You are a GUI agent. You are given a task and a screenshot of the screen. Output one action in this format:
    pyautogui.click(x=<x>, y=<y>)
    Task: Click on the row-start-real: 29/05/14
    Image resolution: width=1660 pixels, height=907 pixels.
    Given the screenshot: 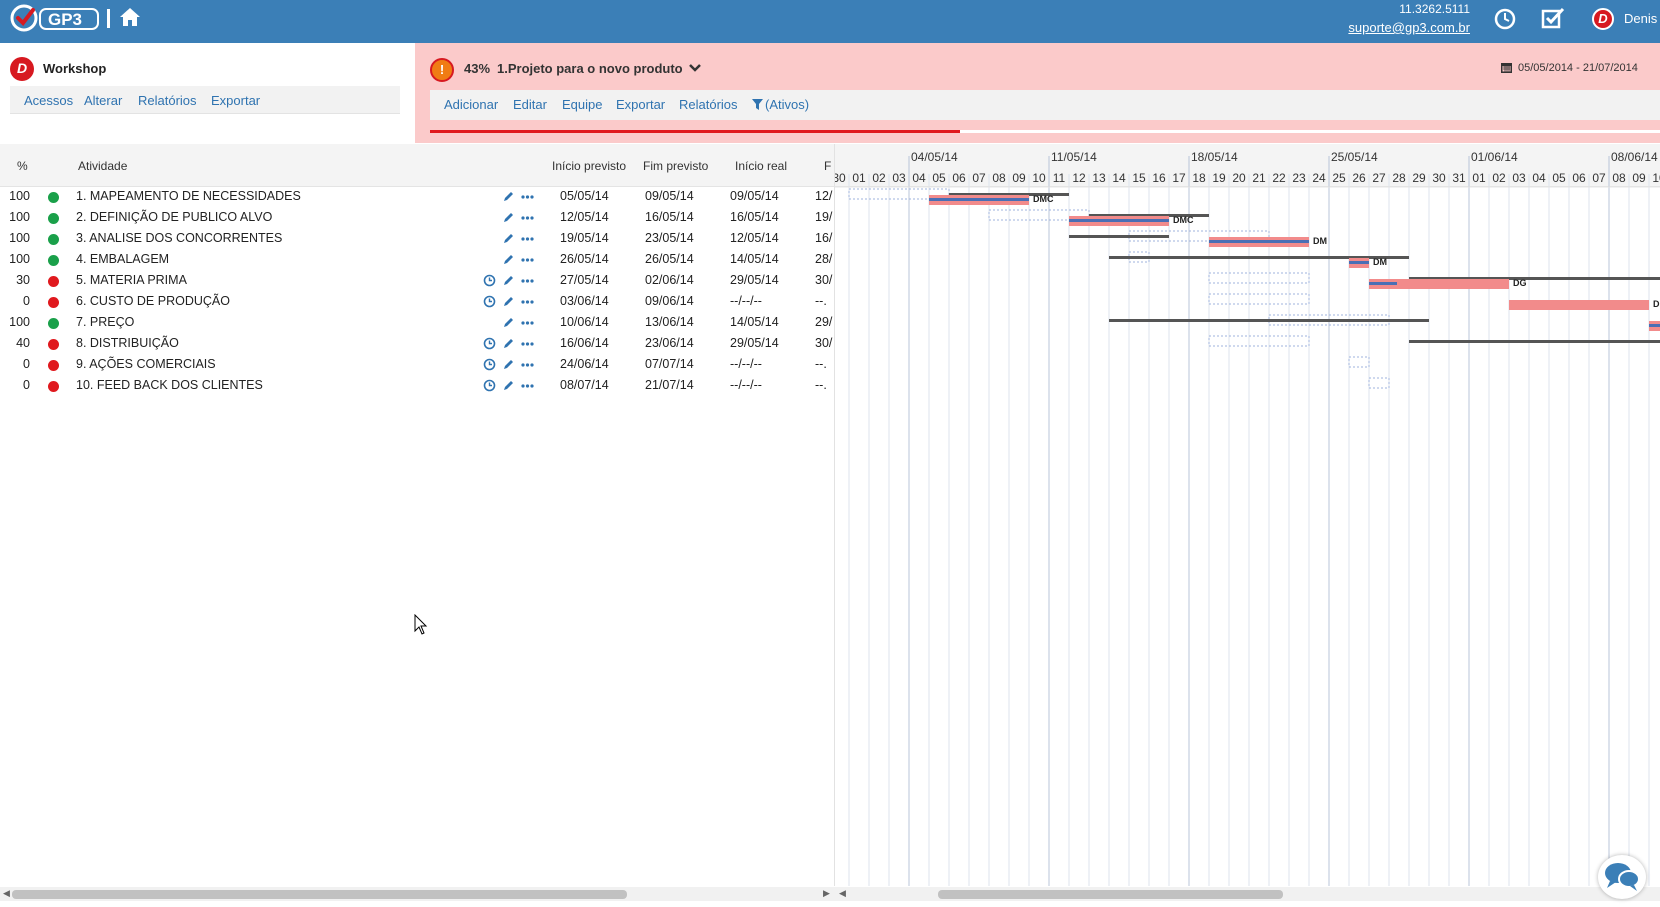 What is the action you would take?
    pyautogui.click(x=754, y=343)
    